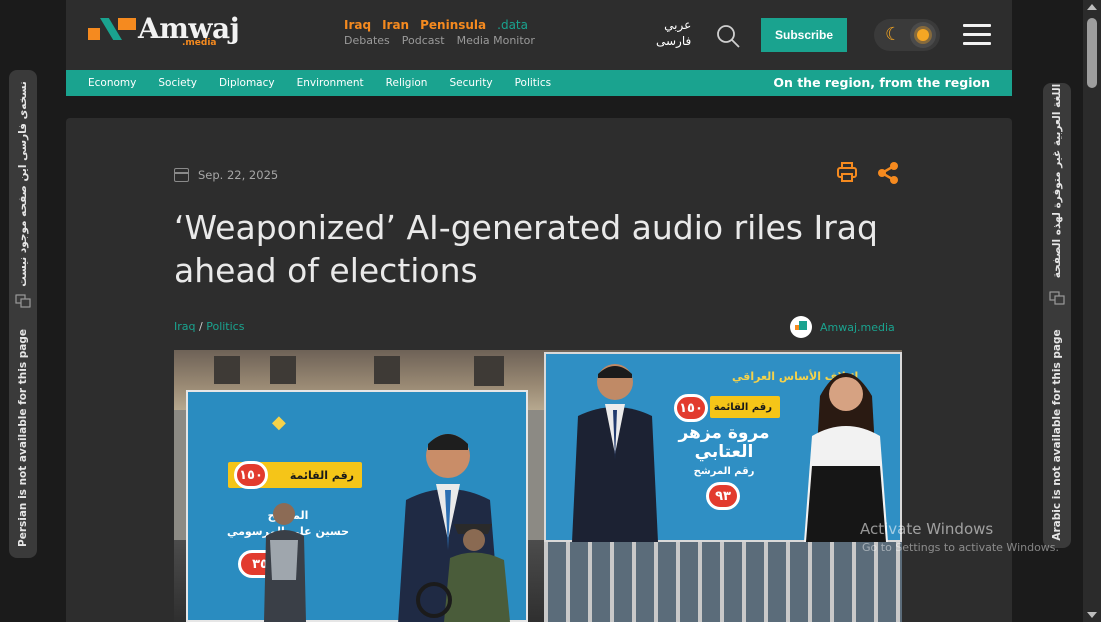  Describe the element at coordinates (225, 326) in the screenshot. I see `breadcrumb-politics: Politics` at that location.